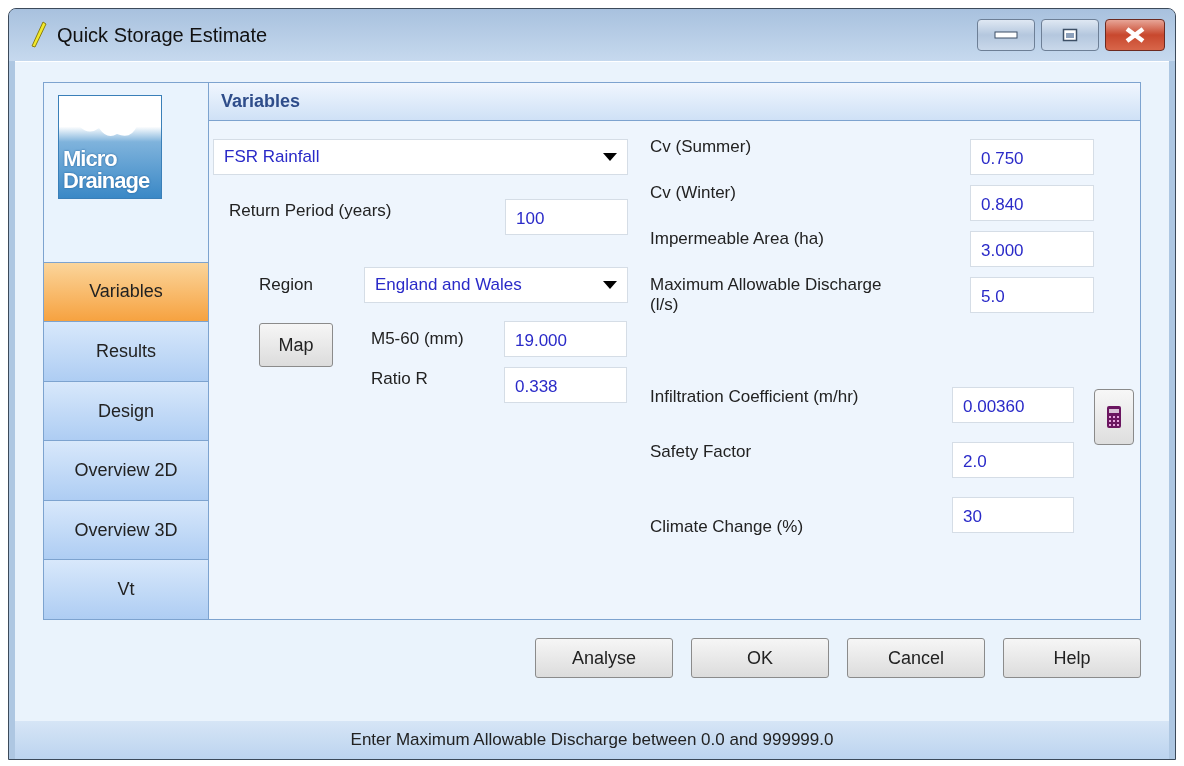 The image size is (1184, 766). Describe the element at coordinates (400, 379) in the screenshot. I see `field-label: Ratio R` at that location.